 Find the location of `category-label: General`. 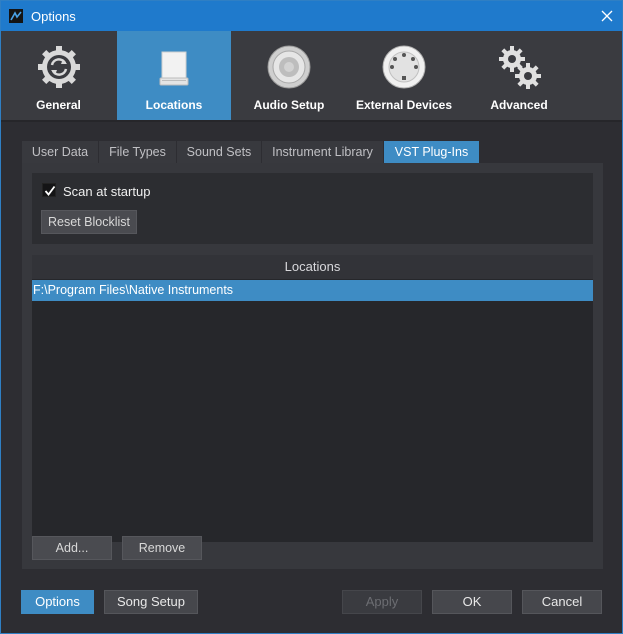

category-label: General is located at coordinates (58, 105).